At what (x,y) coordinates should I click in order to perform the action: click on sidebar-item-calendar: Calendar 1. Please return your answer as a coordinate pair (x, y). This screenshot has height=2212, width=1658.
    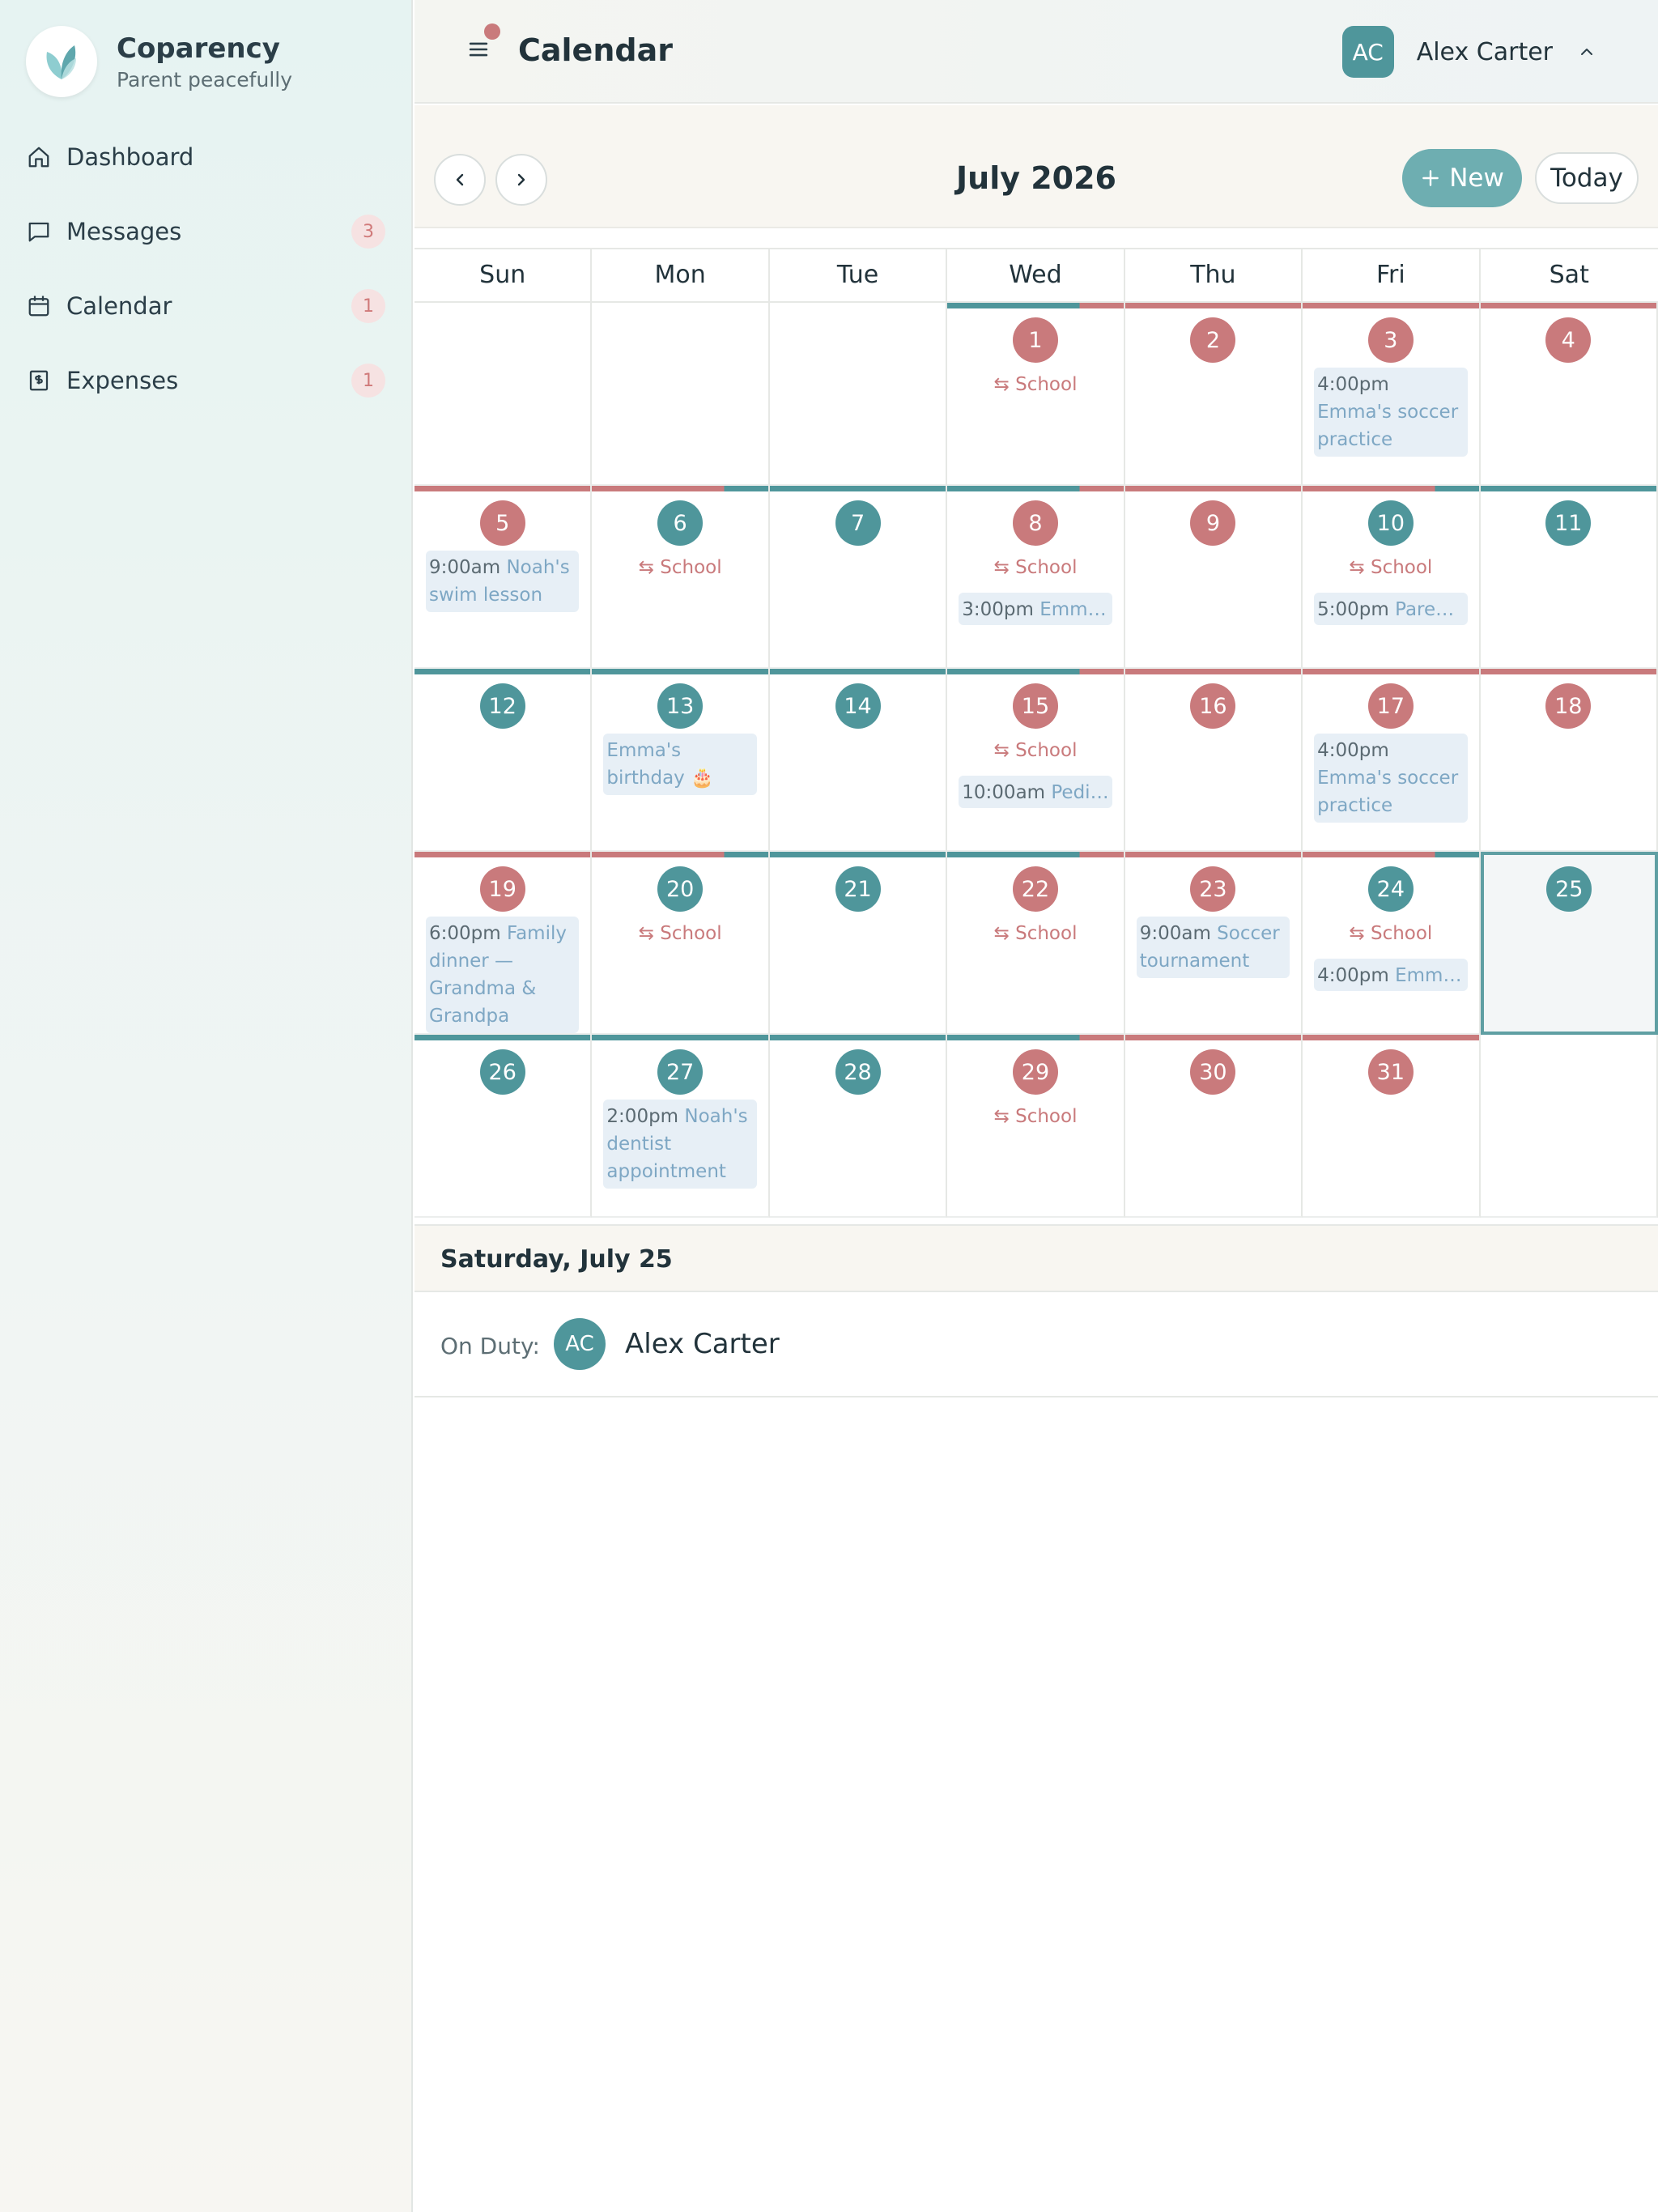
    Looking at the image, I should click on (206, 306).